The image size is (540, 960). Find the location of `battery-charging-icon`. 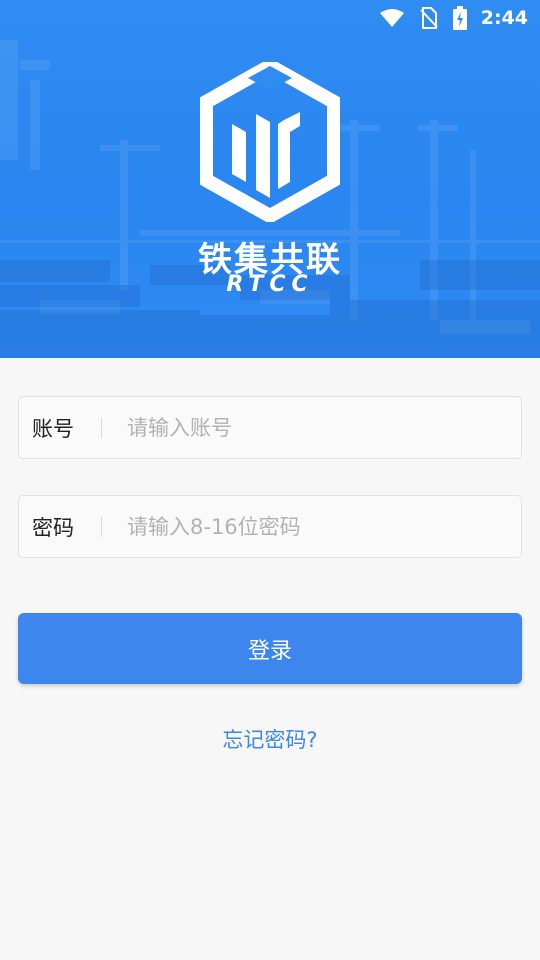

battery-charging-icon is located at coordinates (459, 18).